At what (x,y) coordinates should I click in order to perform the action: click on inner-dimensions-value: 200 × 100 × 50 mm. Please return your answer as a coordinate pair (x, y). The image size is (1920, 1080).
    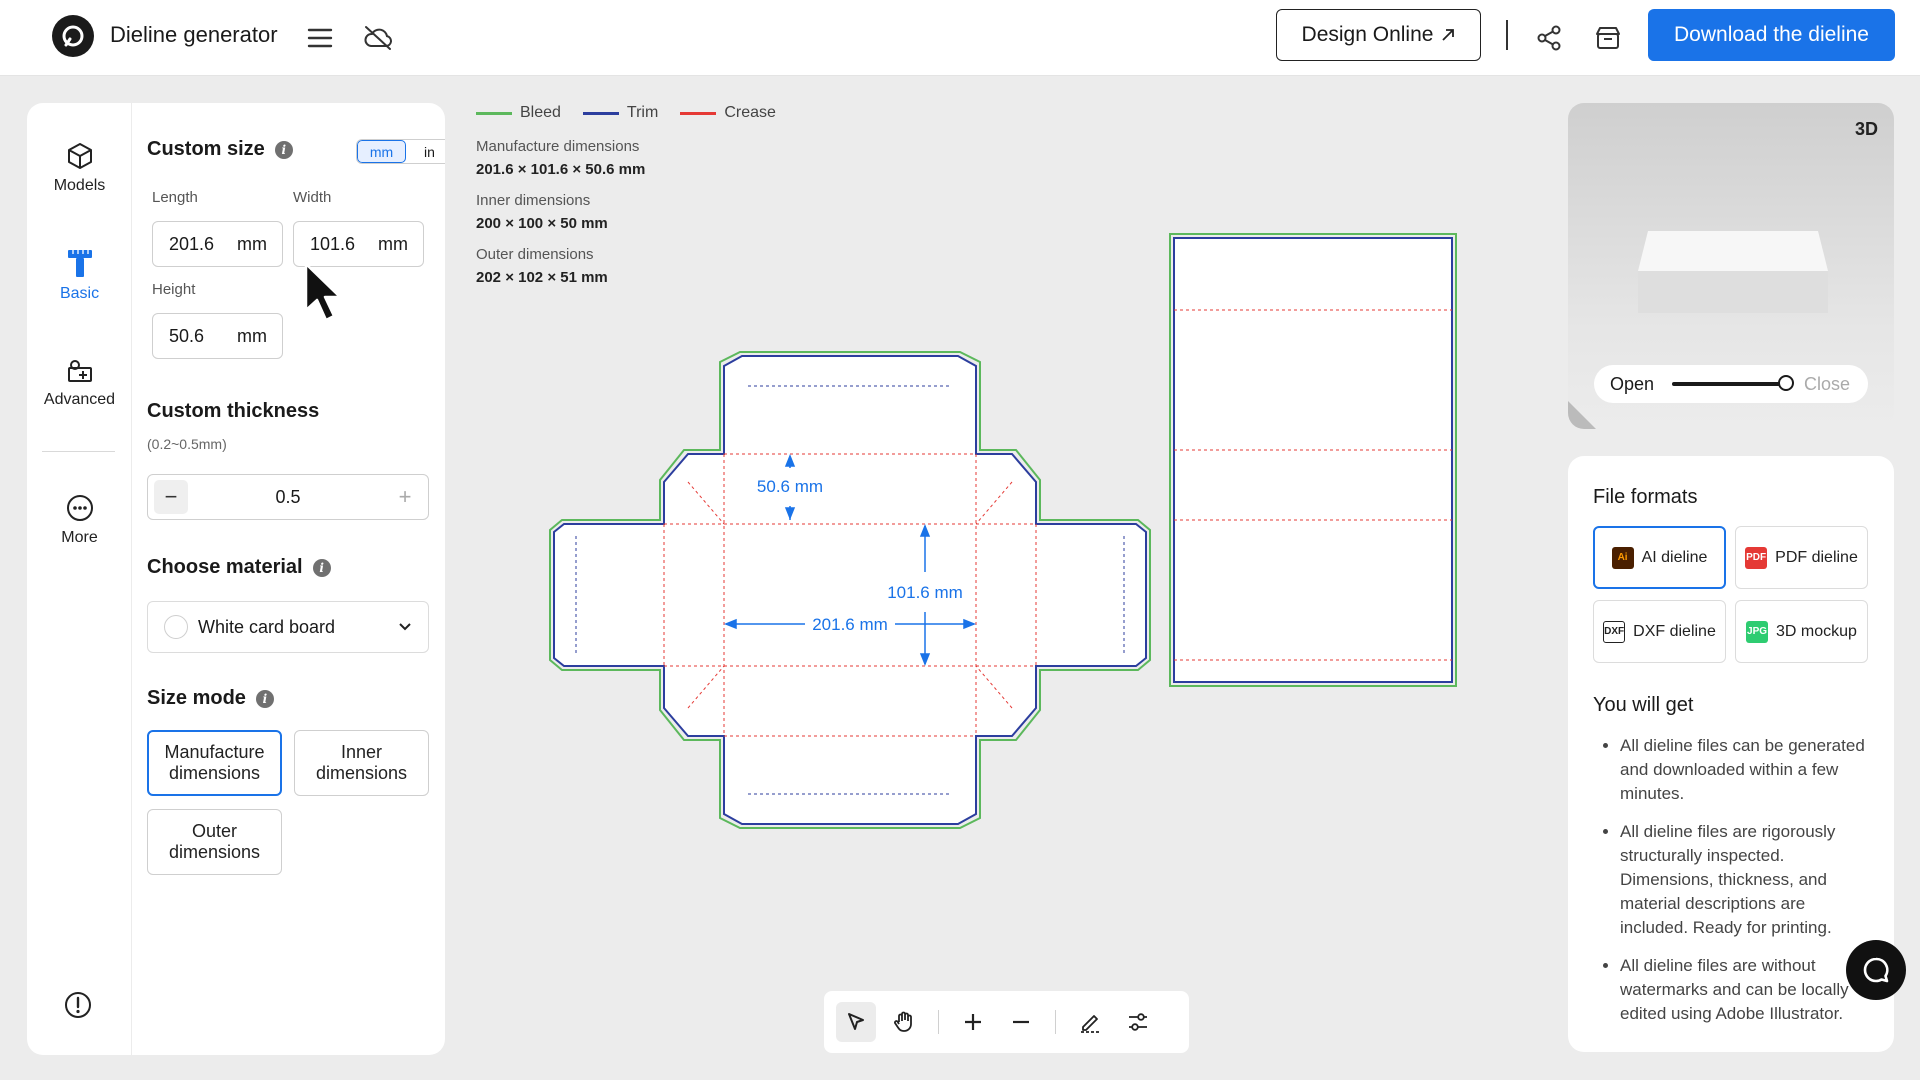
    Looking at the image, I should click on (542, 223).